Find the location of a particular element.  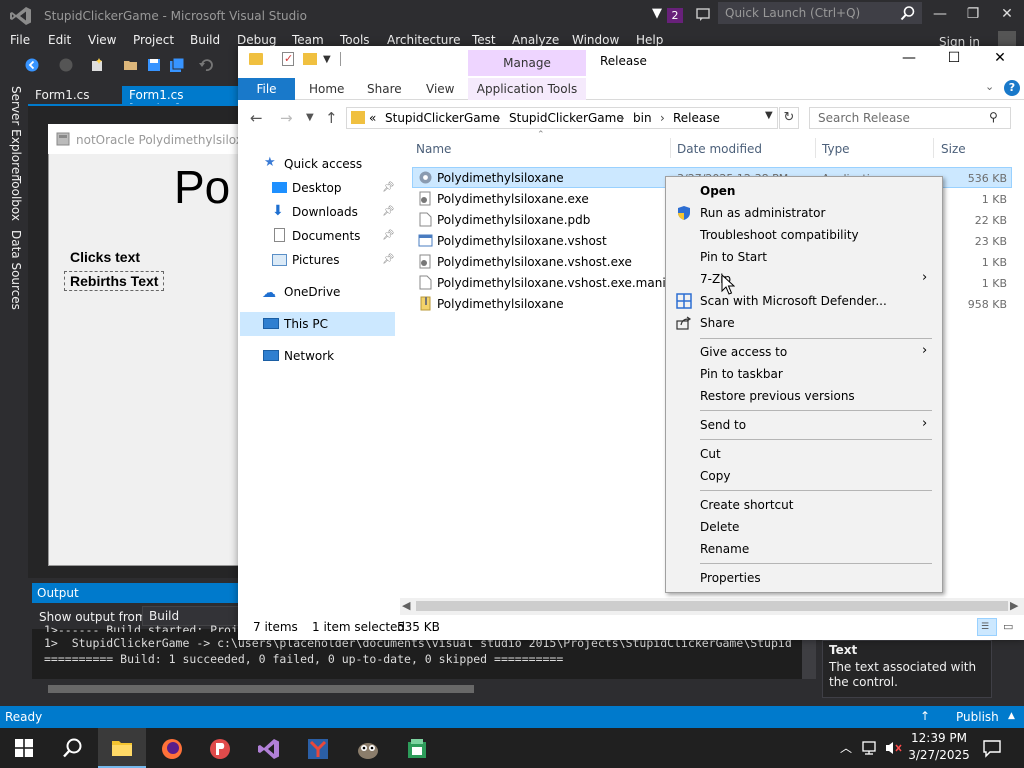

visual-studio-icon is located at coordinates (269, 749).